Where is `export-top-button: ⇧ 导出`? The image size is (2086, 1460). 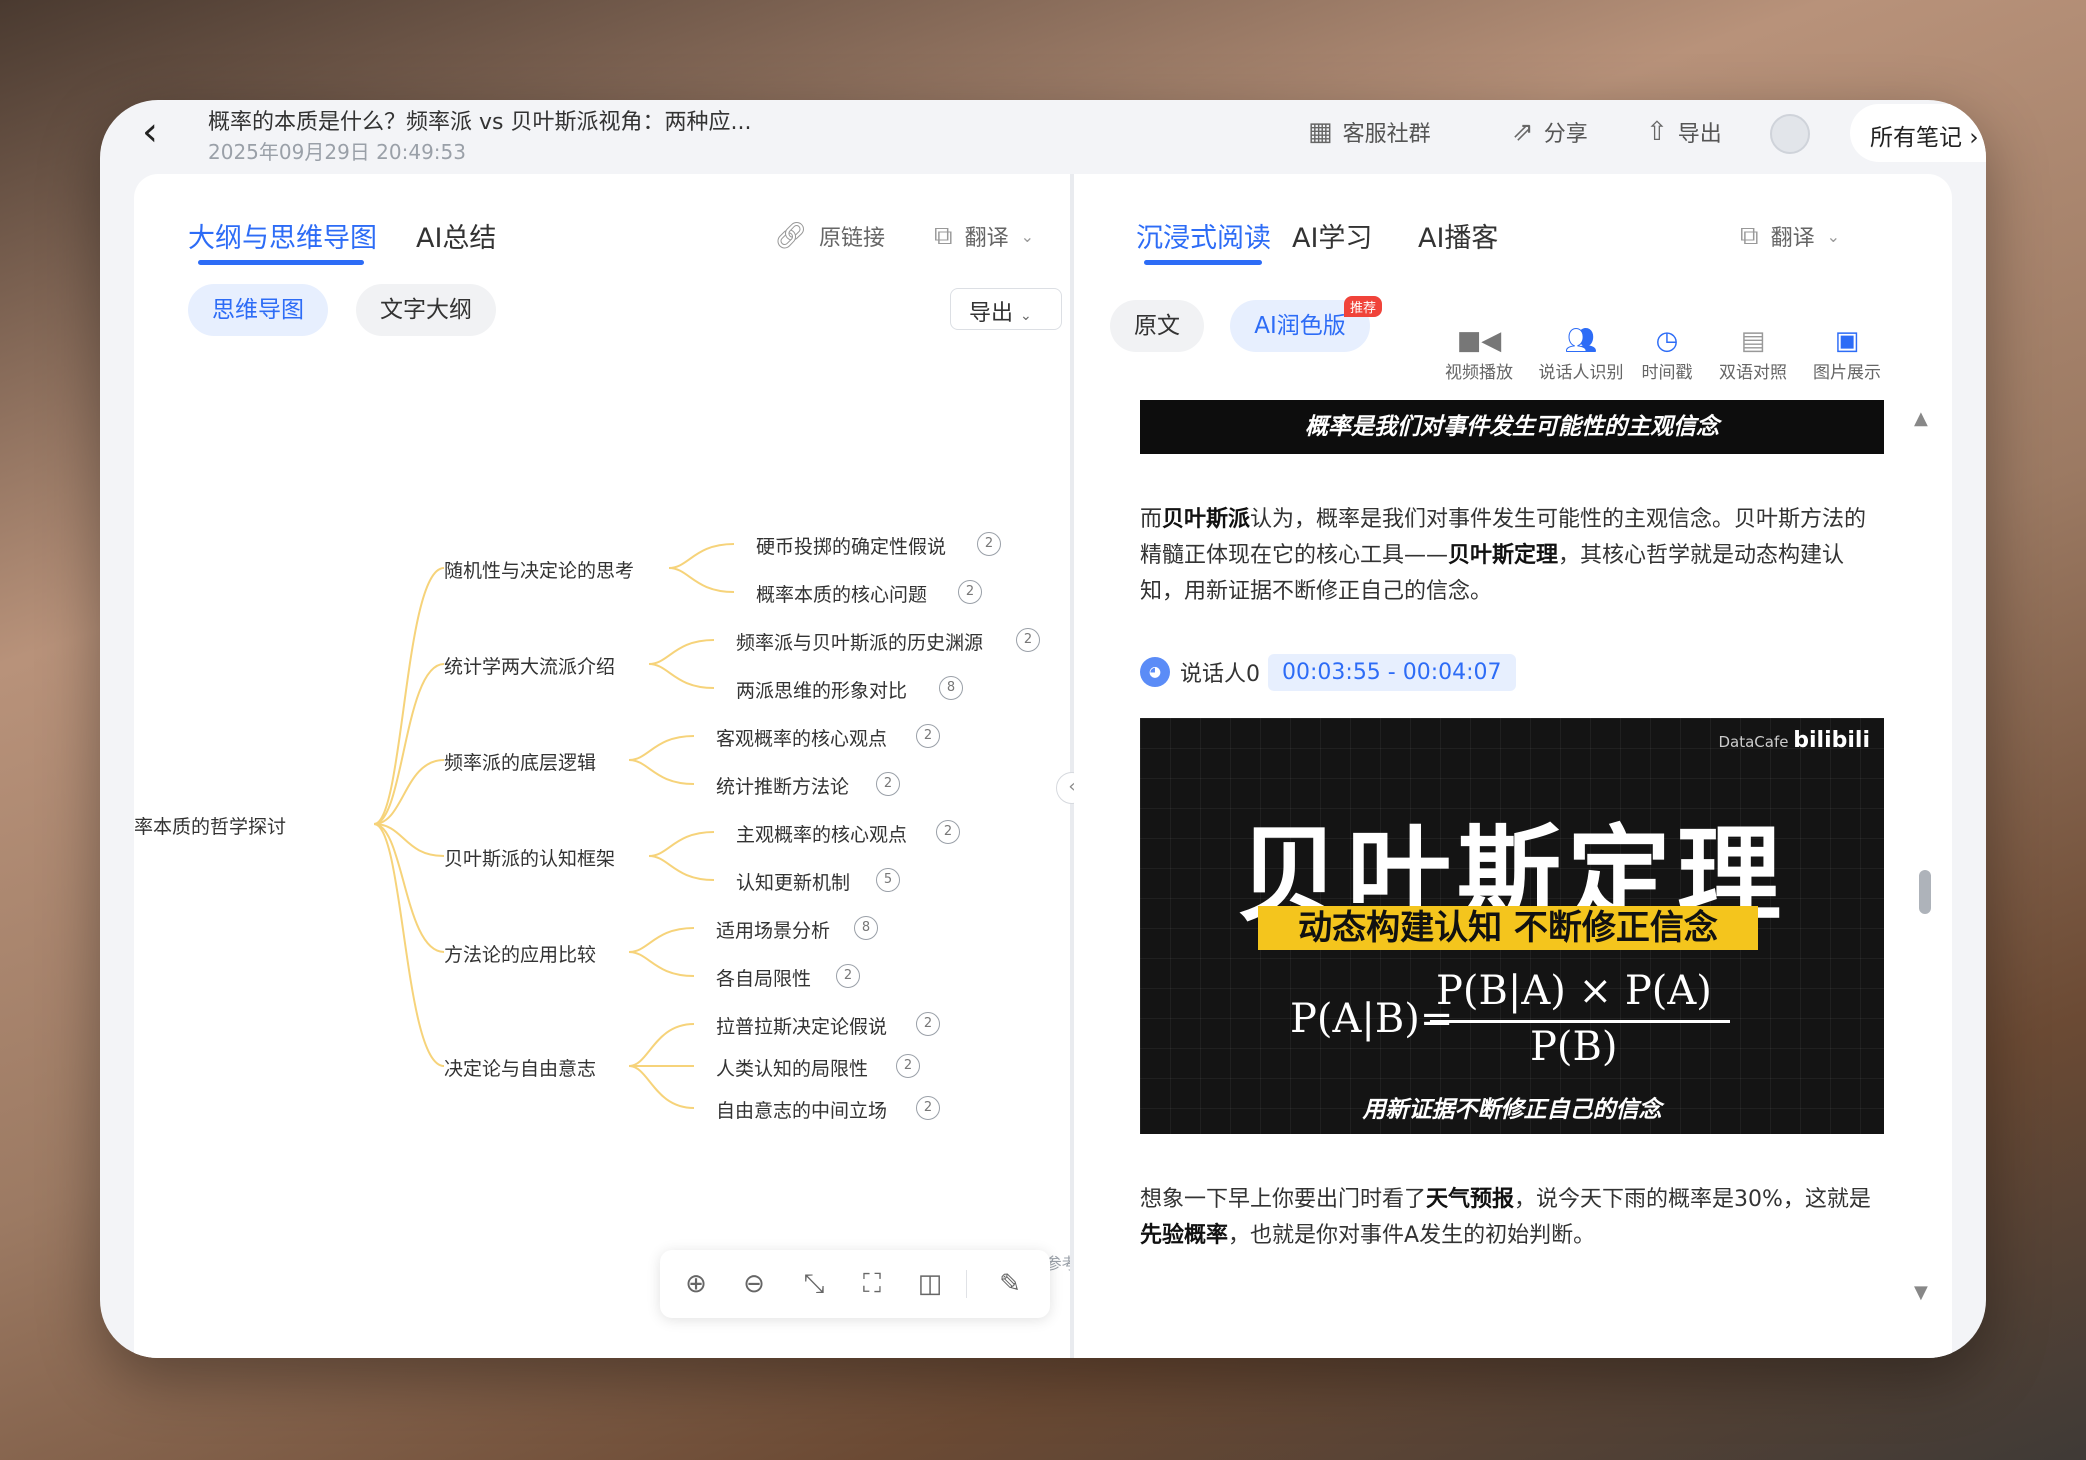
export-top-button: ⇧ 导出 is located at coordinates (1684, 132).